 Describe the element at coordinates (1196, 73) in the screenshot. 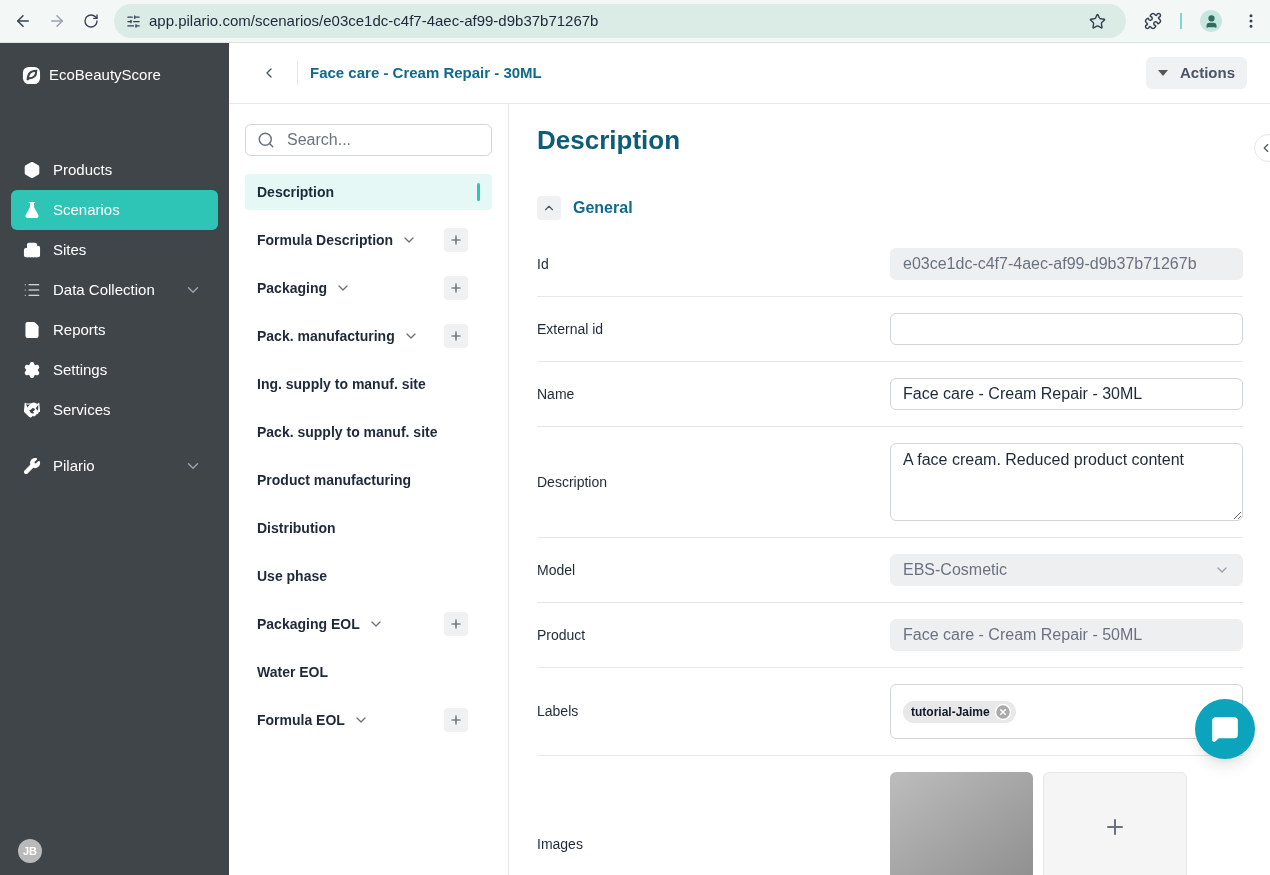

I see `actions-button: Actions` at that location.